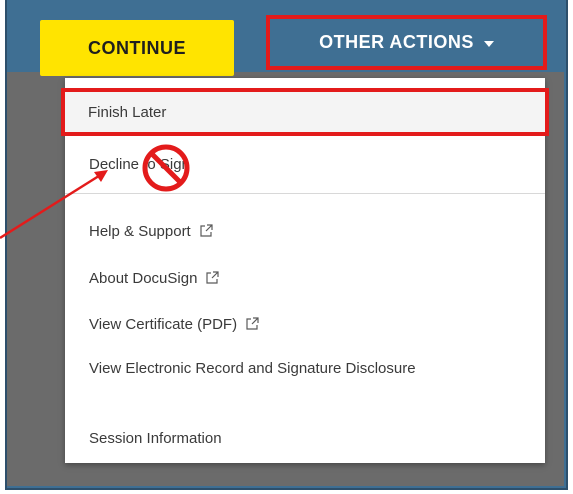 The height and width of the screenshot is (494, 573). What do you see at coordinates (305, 438) in the screenshot?
I see `menu-item-session-information: Session Information` at bounding box center [305, 438].